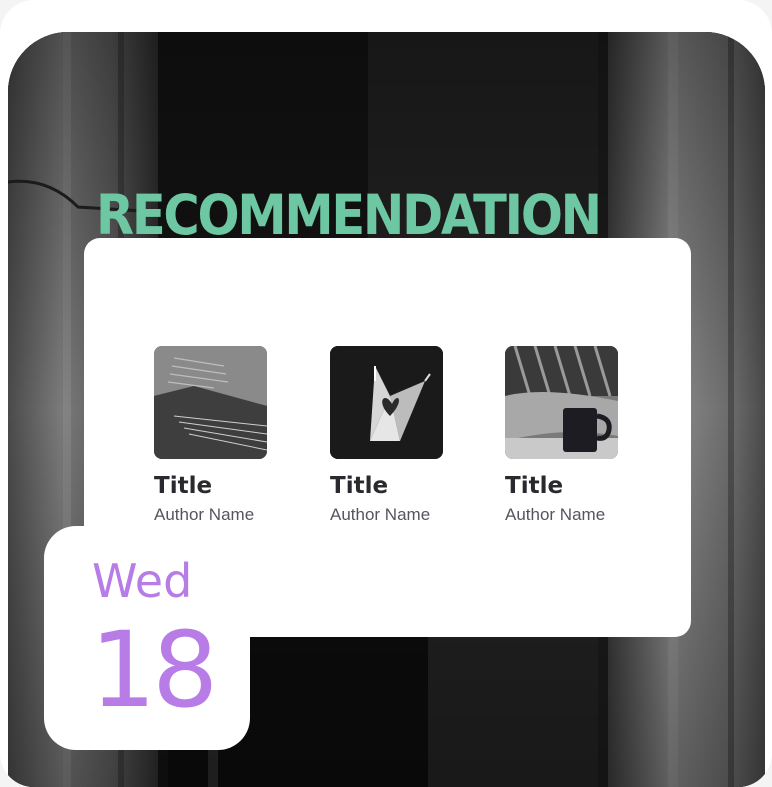 The height and width of the screenshot is (787, 772). I want to click on date-day-number: 18, so click(154, 670).